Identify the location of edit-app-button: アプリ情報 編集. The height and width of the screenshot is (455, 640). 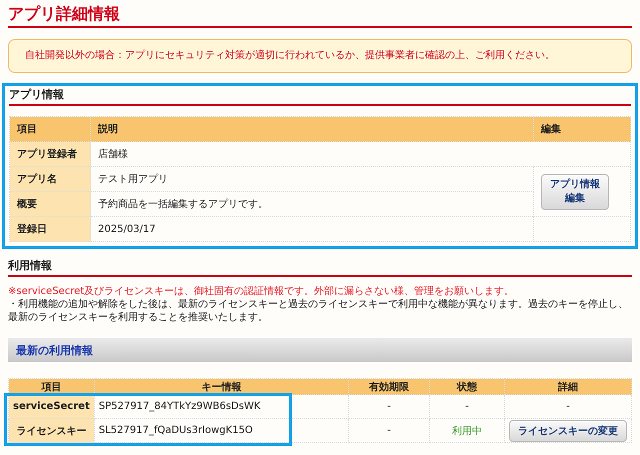
(575, 192).